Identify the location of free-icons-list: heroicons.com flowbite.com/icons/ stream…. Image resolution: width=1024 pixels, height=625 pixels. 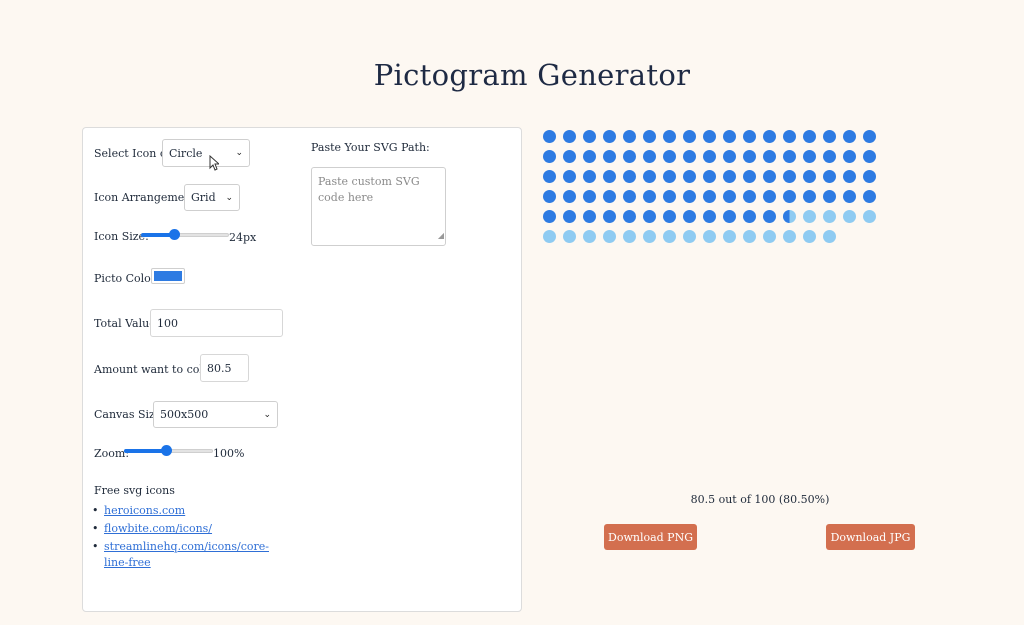
(188, 538).